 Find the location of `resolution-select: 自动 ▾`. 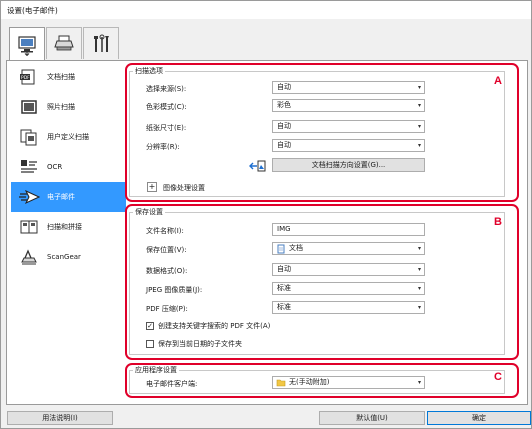

resolution-select: 自动 ▾ is located at coordinates (348, 145).